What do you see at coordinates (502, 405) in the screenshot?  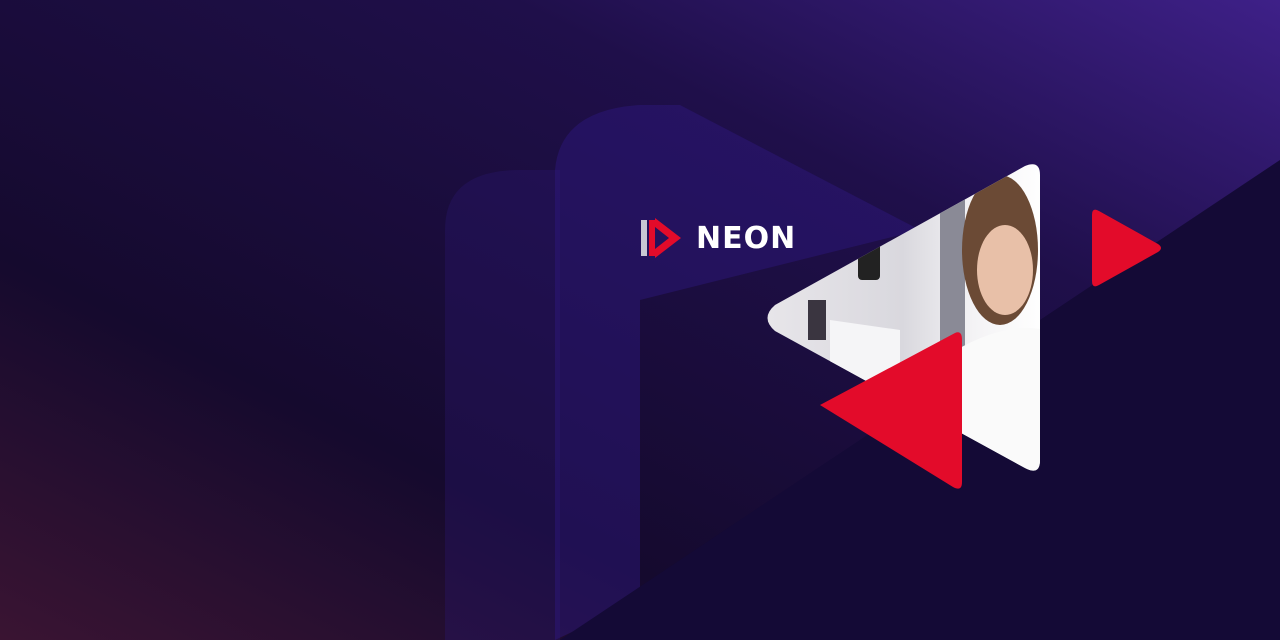 I see `bg-shape-left` at bounding box center [502, 405].